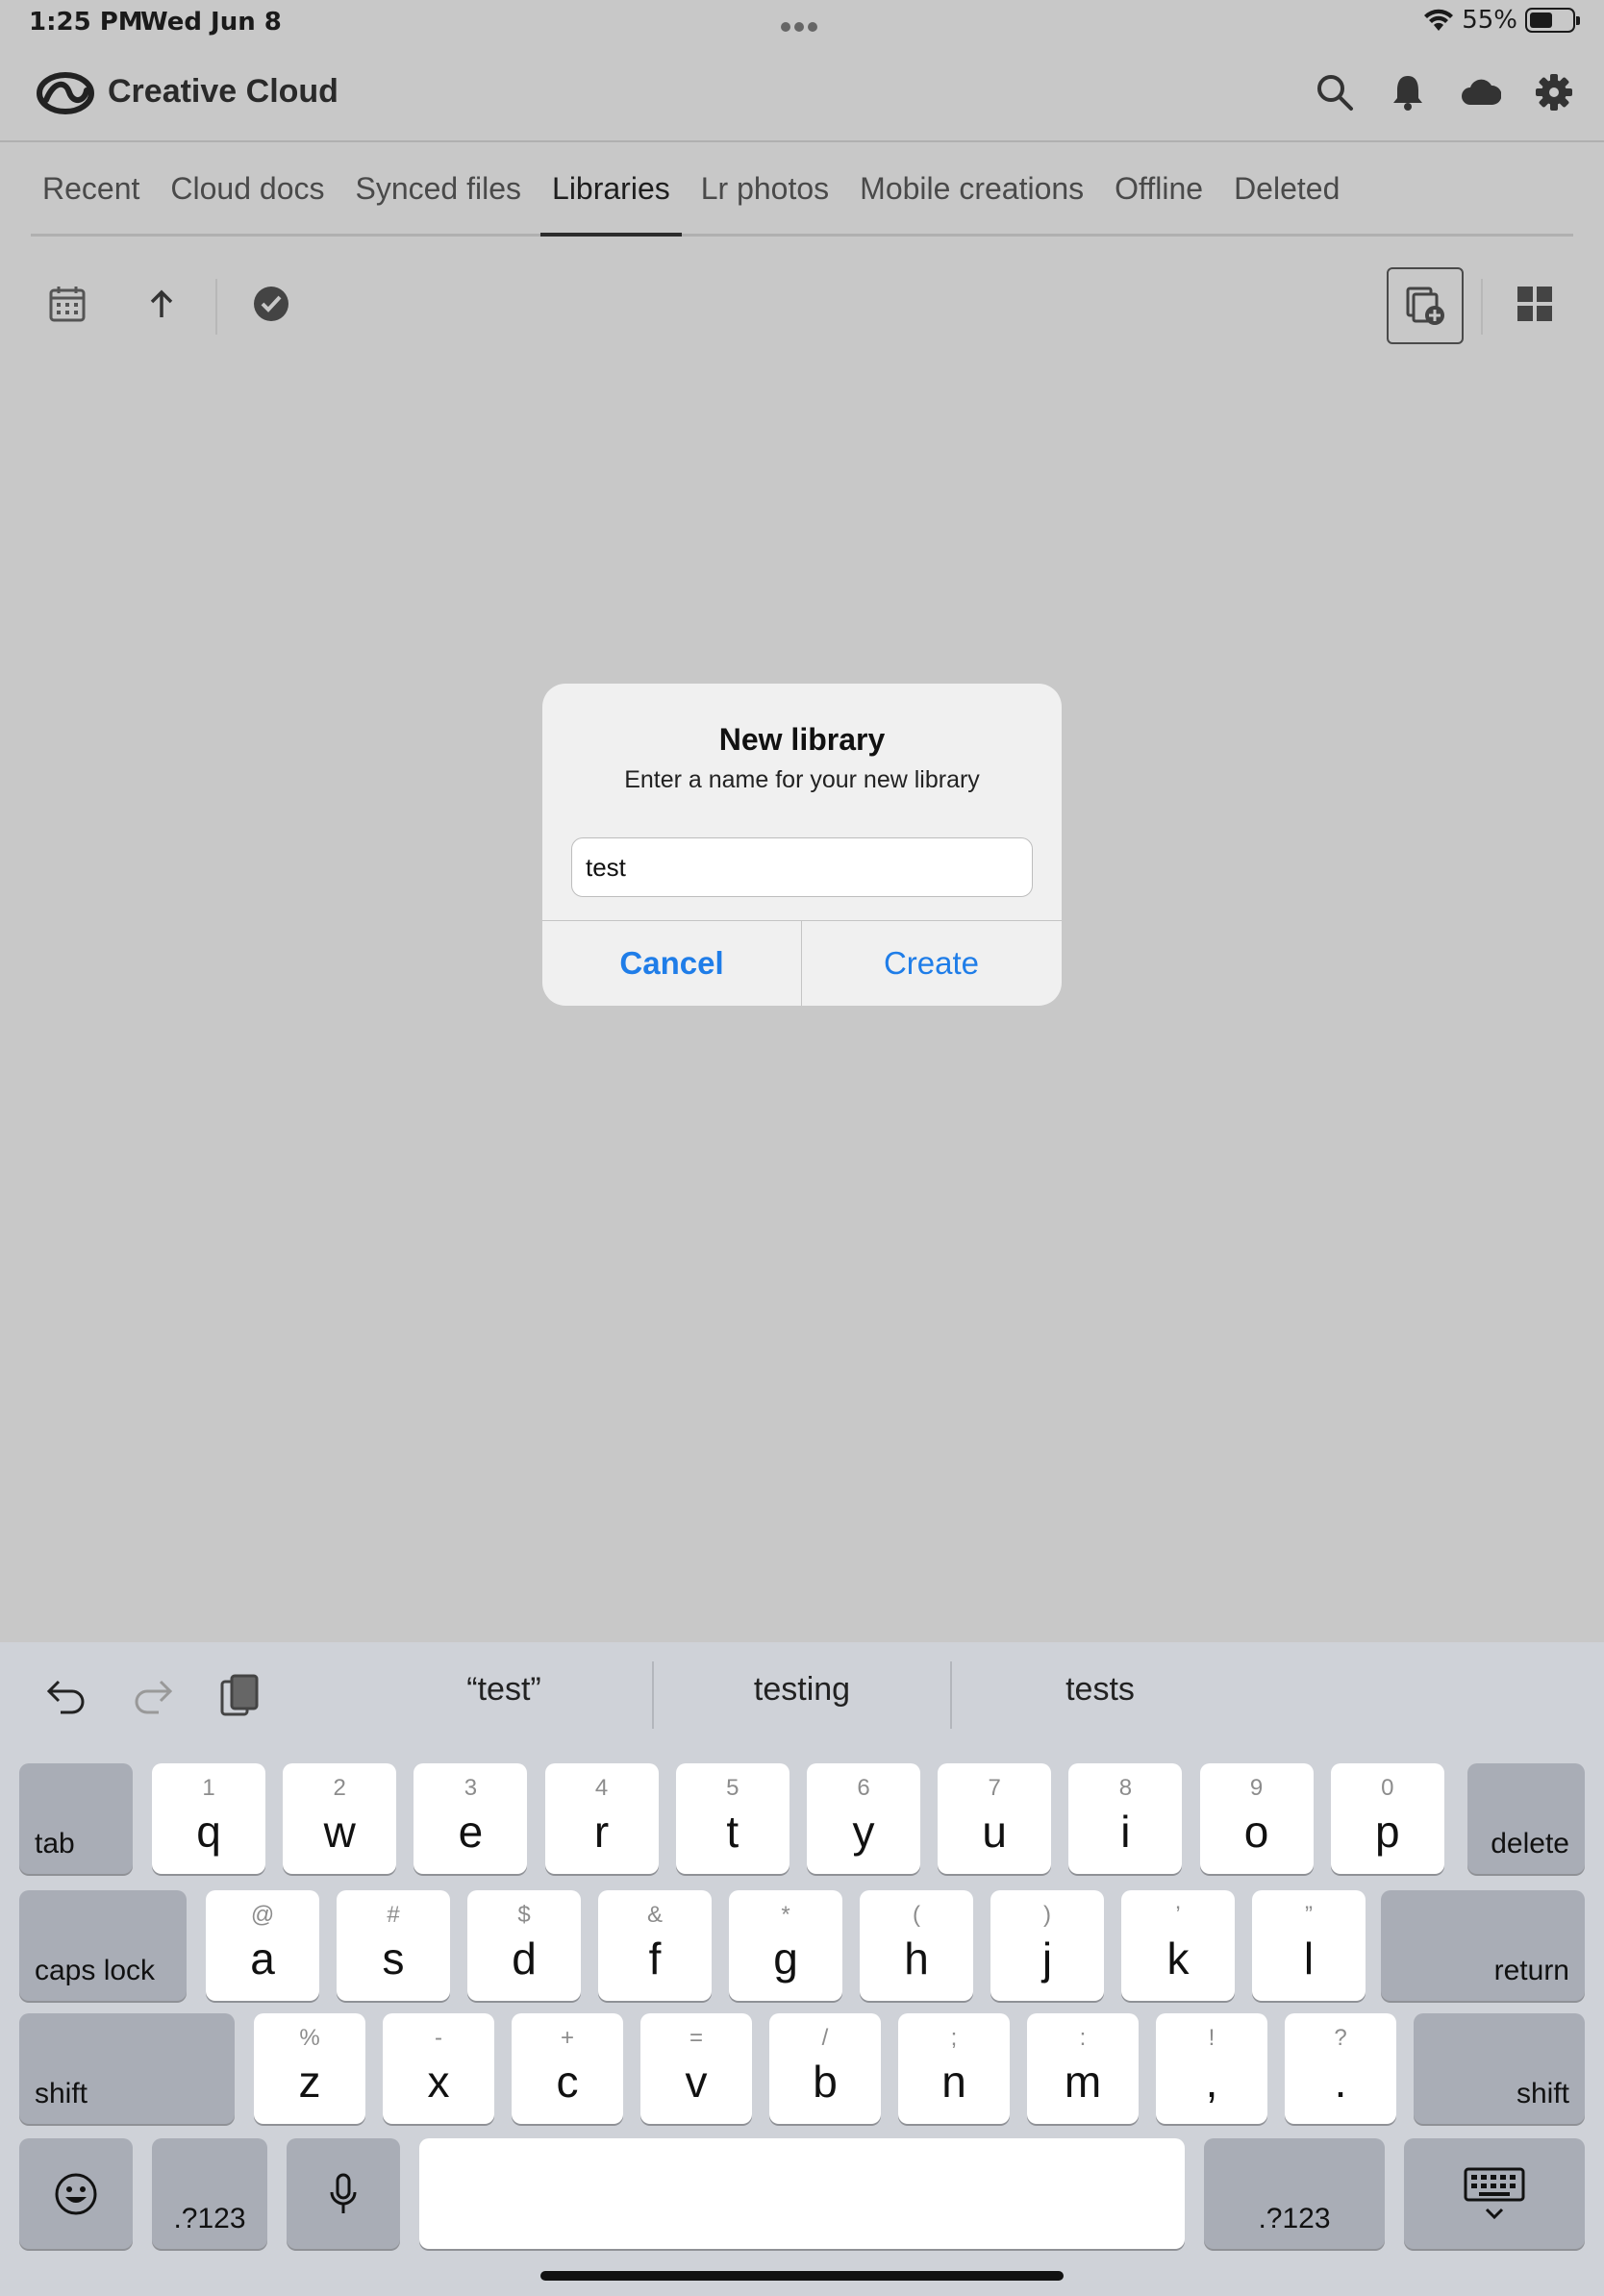 This screenshot has width=1604, height=2296. I want to click on key-f: & f, so click(655, 1945).